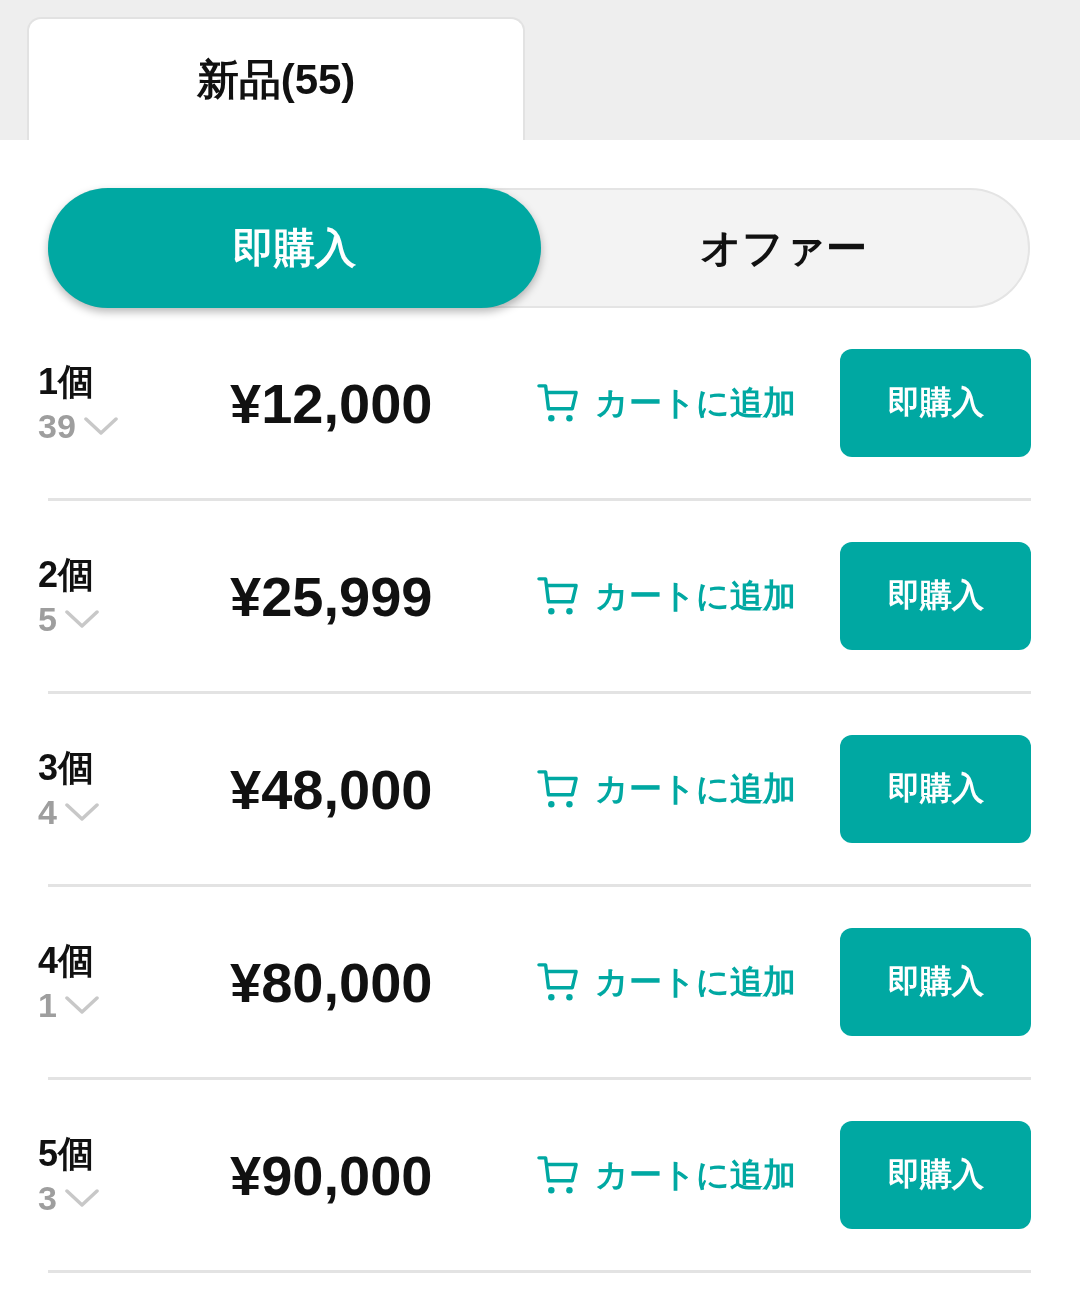 This screenshot has height=1312, width=1080. Describe the element at coordinates (66, 382) in the screenshot. I see `quantity-label: 1個` at that location.